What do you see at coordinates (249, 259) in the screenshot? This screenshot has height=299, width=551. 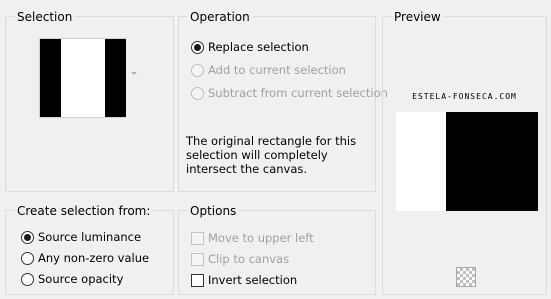 I see `clip-to-canvas-label: Clip to canvas` at bounding box center [249, 259].